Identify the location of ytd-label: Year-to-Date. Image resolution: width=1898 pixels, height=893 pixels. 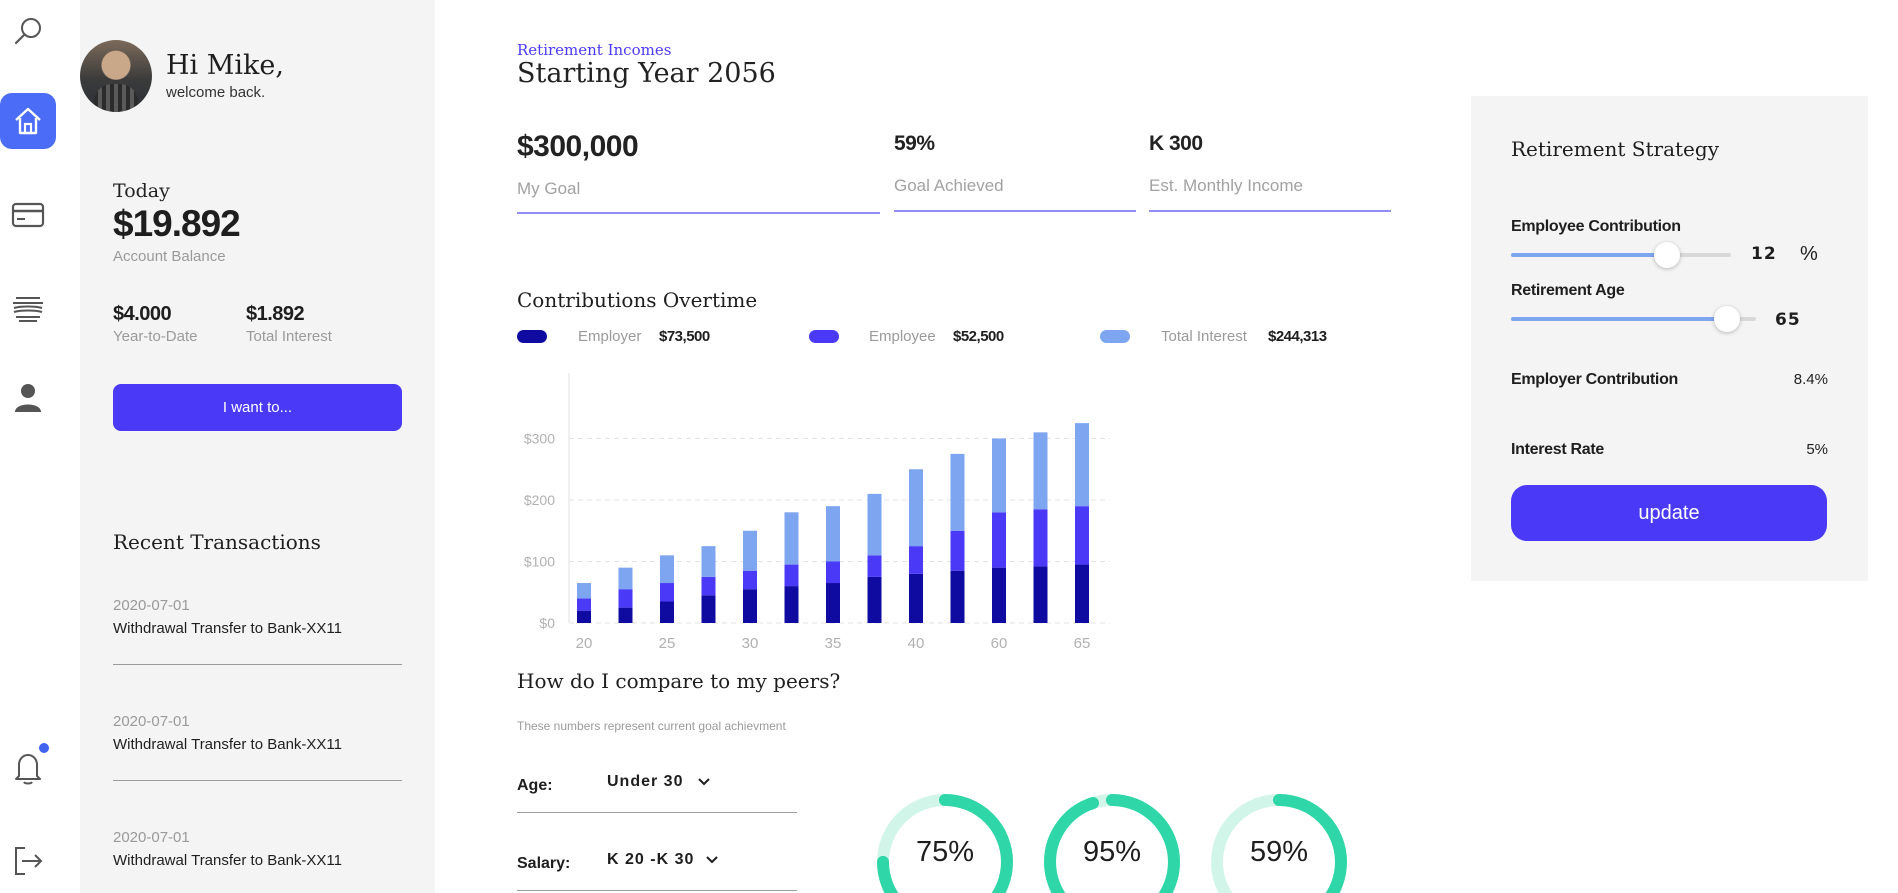
(155, 336).